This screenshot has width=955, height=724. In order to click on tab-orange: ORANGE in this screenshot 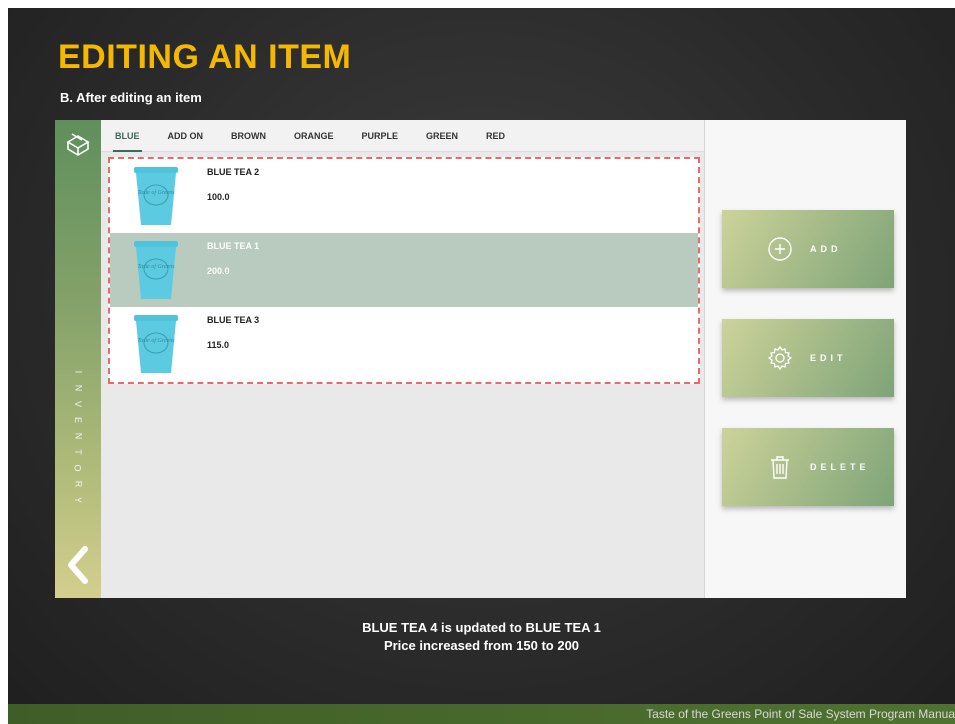, I will do `click(314, 136)`.